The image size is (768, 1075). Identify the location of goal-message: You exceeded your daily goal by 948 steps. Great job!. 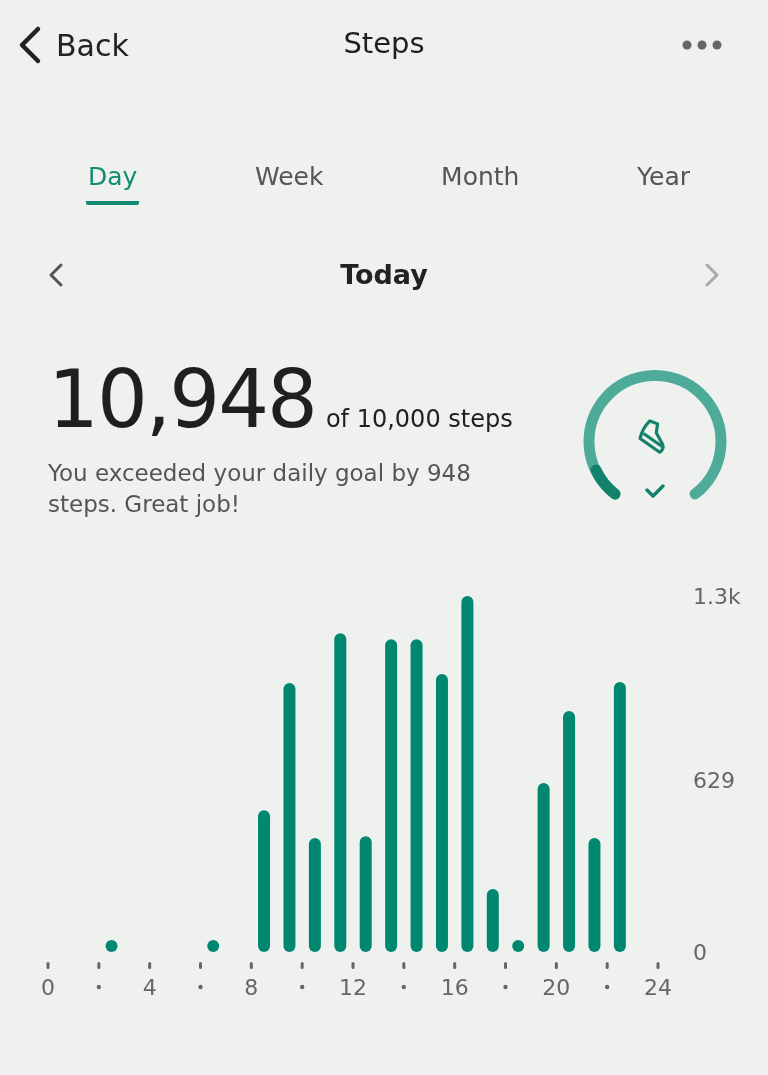
(260, 489).